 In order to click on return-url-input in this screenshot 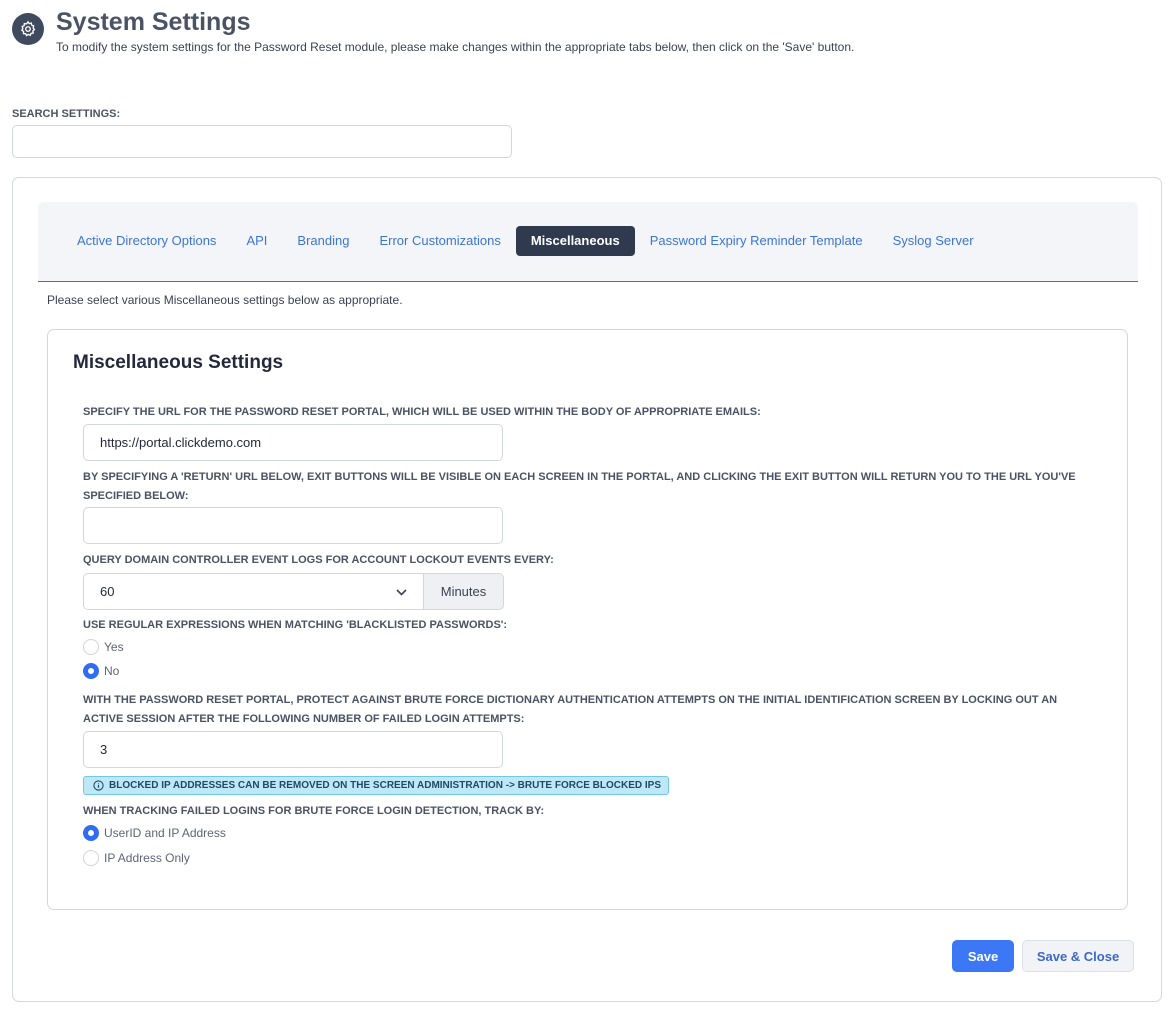, I will do `click(293, 525)`.